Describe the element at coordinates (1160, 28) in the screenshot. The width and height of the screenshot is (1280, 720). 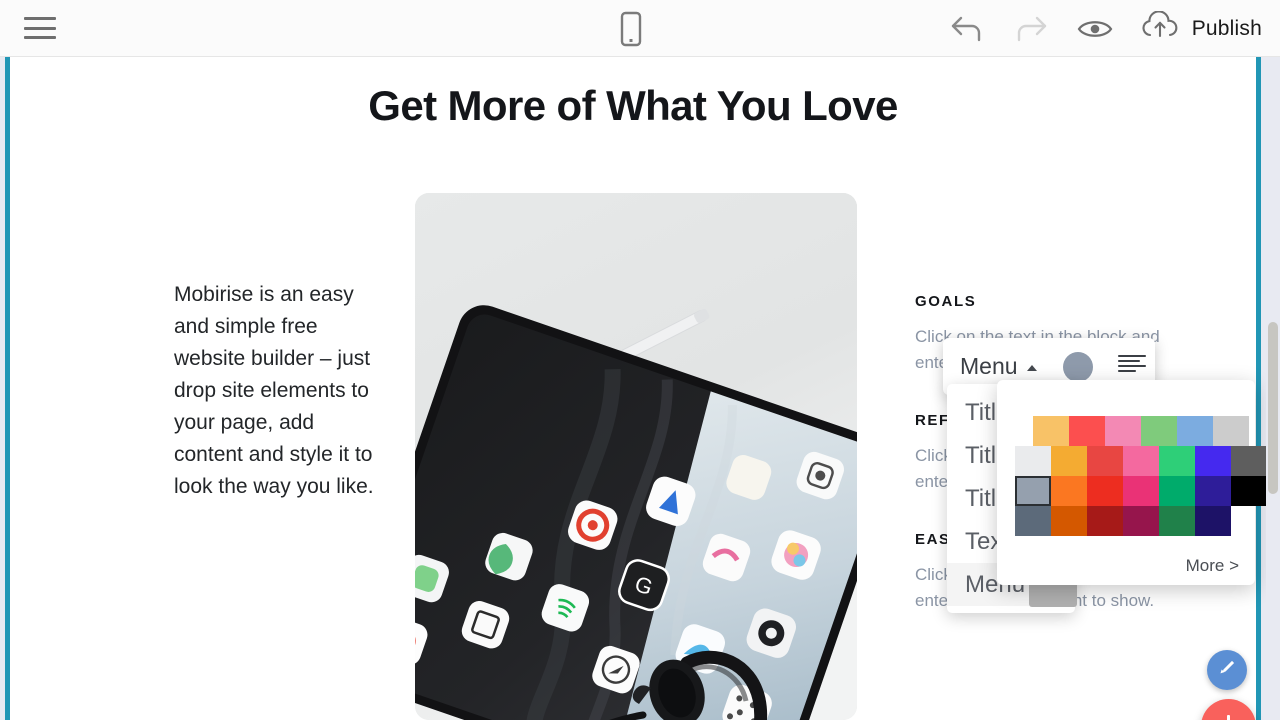
I see `cloud-upload-icon` at that location.